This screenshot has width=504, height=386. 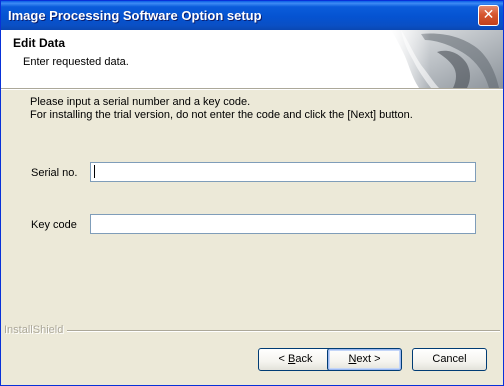 I want to click on cancel-button-label: Cancel, so click(x=449, y=359).